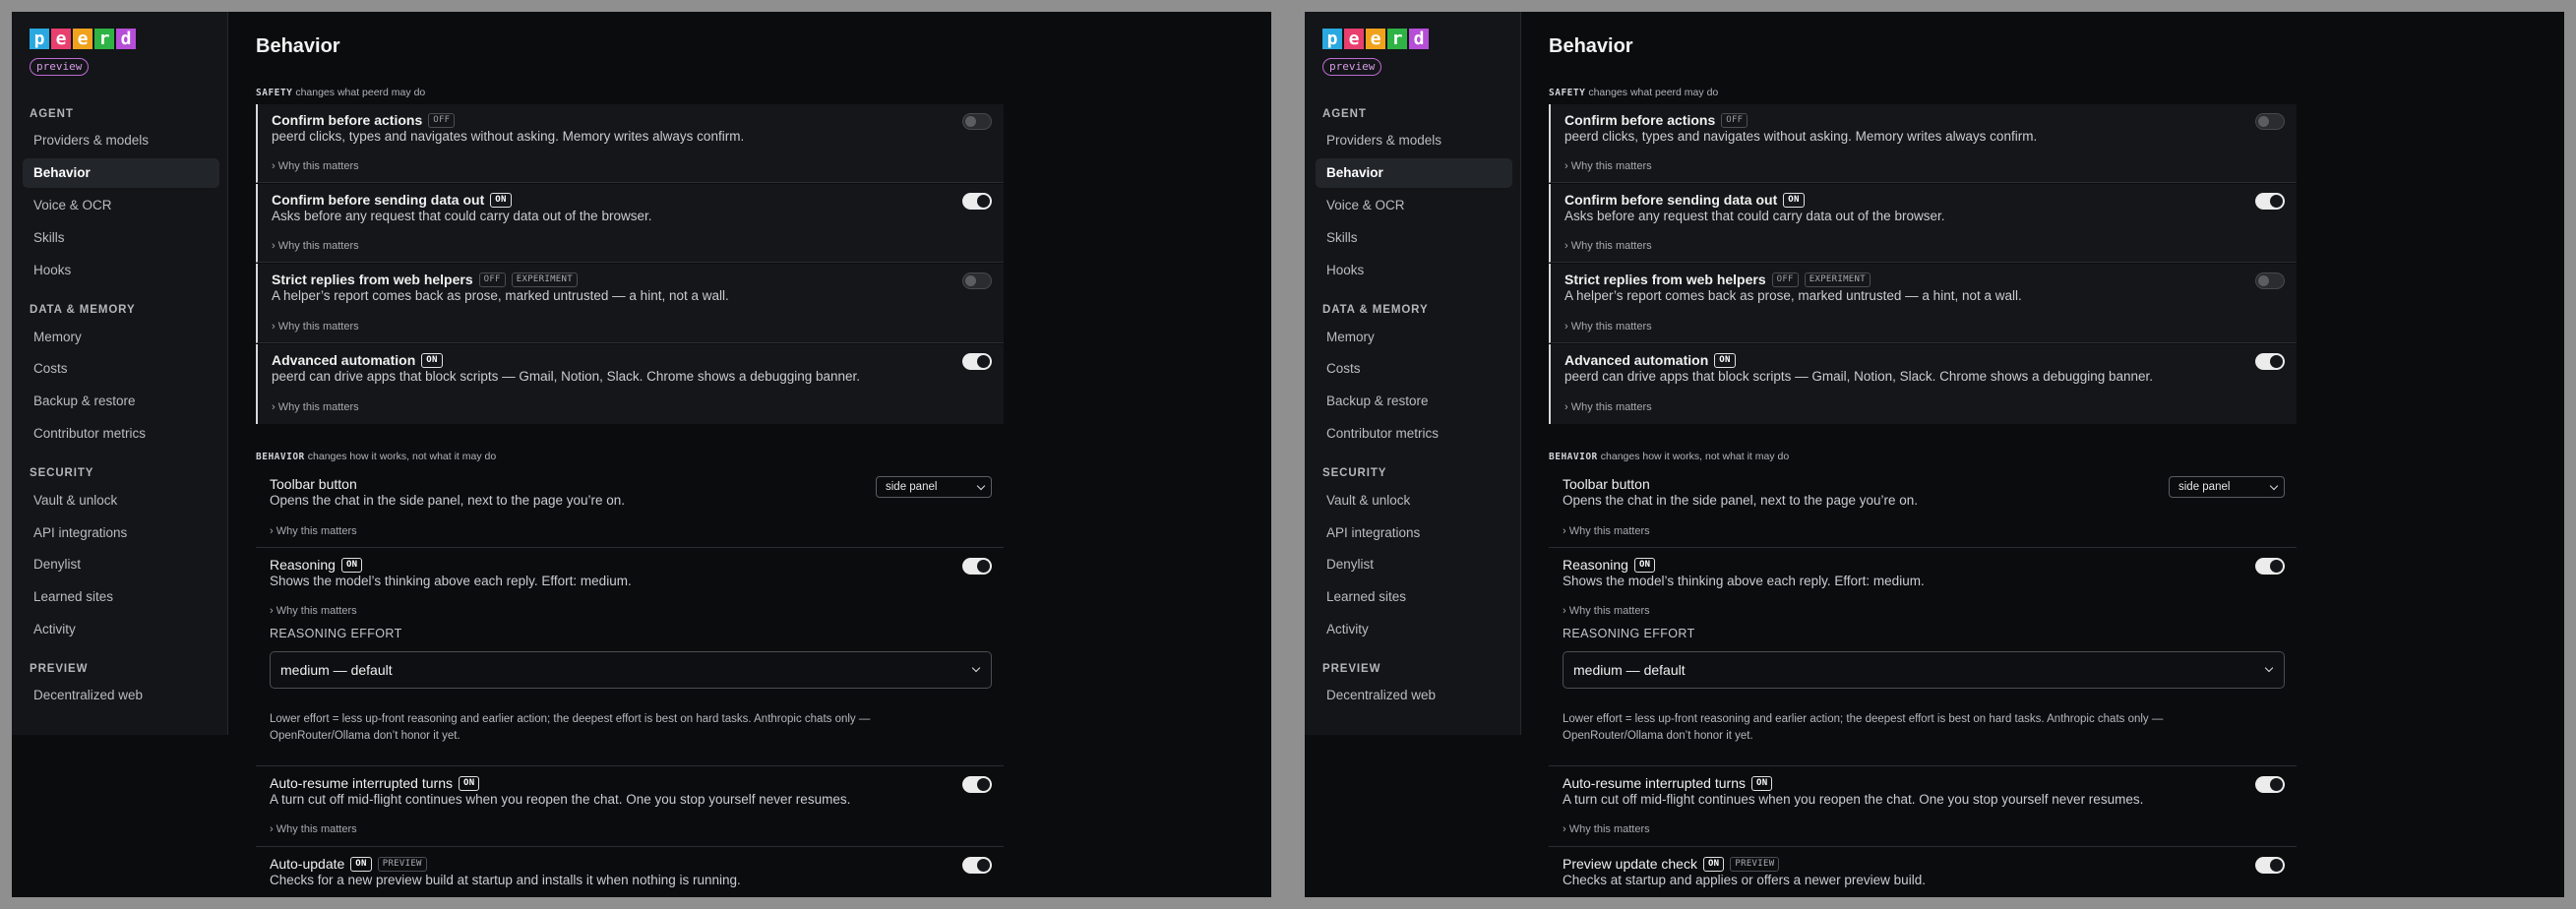  Describe the element at coordinates (1591, 46) in the screenshot. I see `page-title: Behavior` at that location.